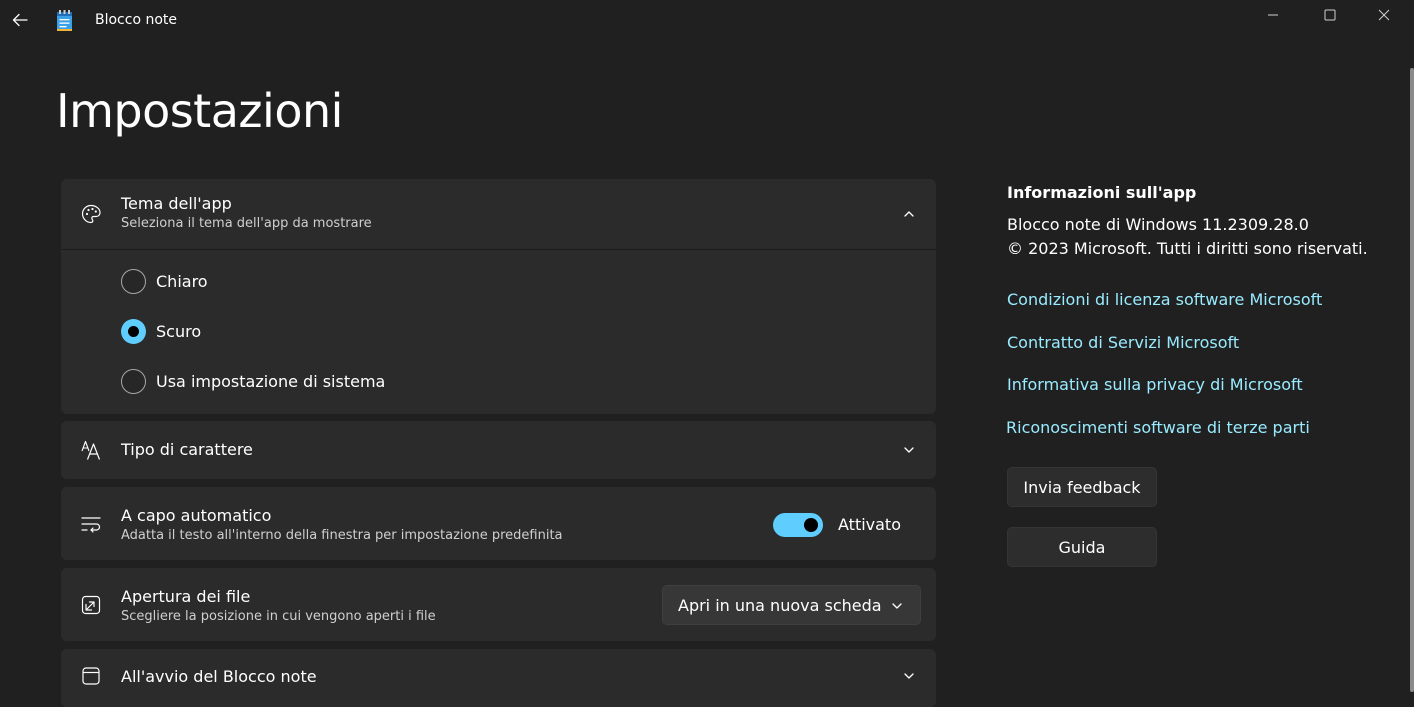  I want to click on font-setting-card: Tipo di carattere, so click(498, 450).